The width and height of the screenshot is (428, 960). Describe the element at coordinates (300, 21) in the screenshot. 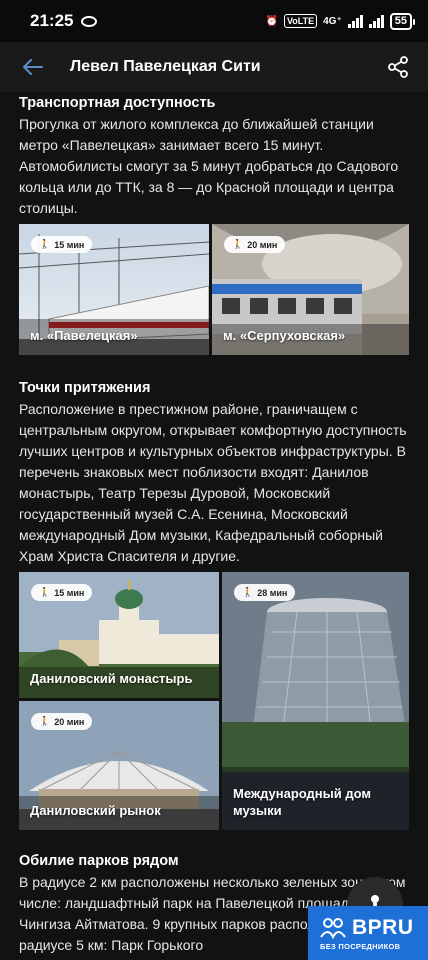

I see `volte-badge: VoLTE` at that location.